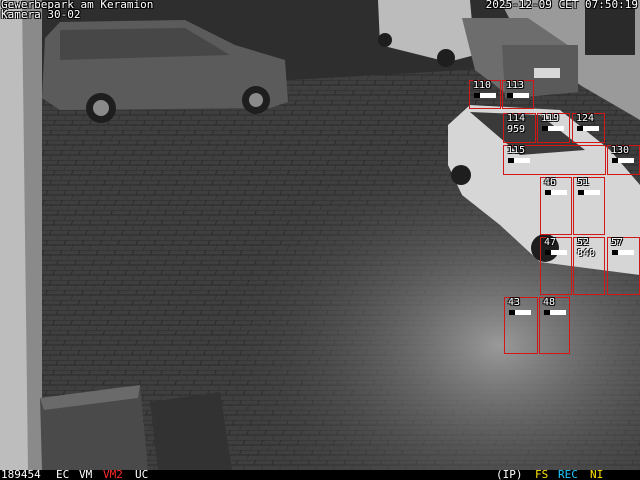 The image size is (640, 480). I want to click on zone-130: 130, so click(623, 160).